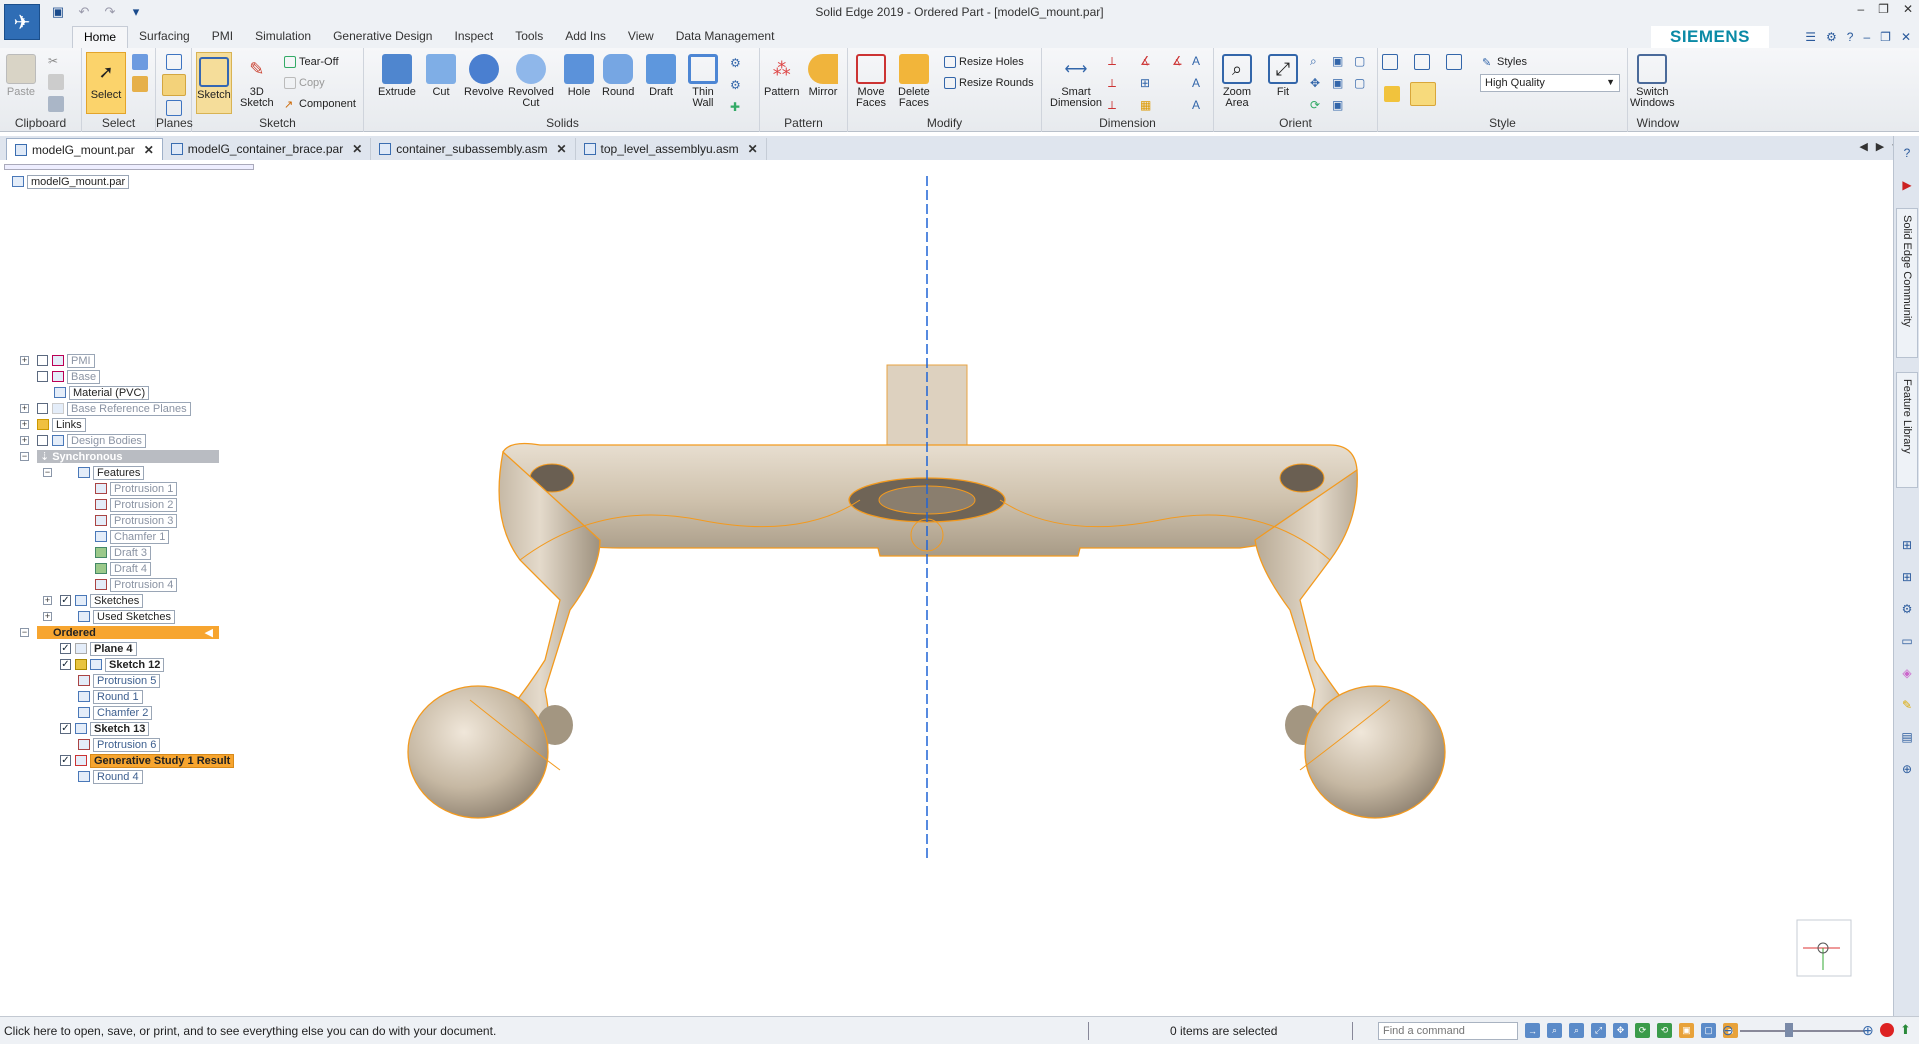 This screenshot has height=1044, width=1919. I want to click on sketches-checkbox: ✓, so click(65, 600).